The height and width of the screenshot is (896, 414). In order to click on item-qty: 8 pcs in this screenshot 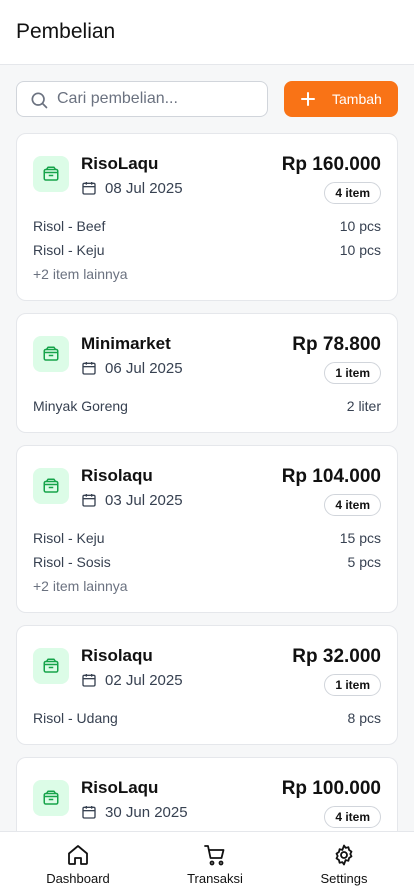, I will do `click(364, 718)`.